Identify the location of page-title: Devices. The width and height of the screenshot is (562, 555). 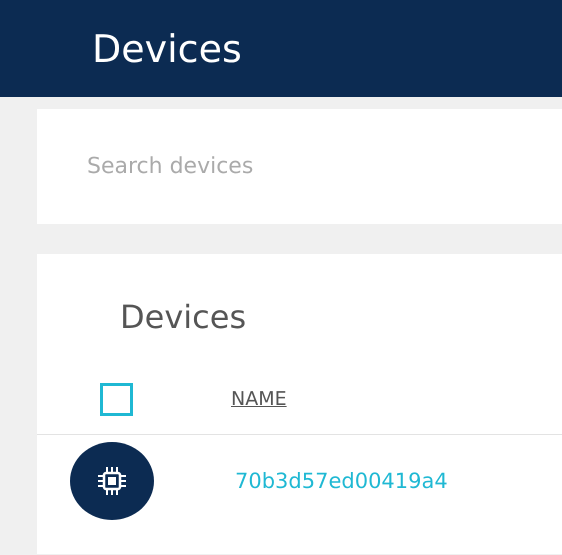
(167, 48).